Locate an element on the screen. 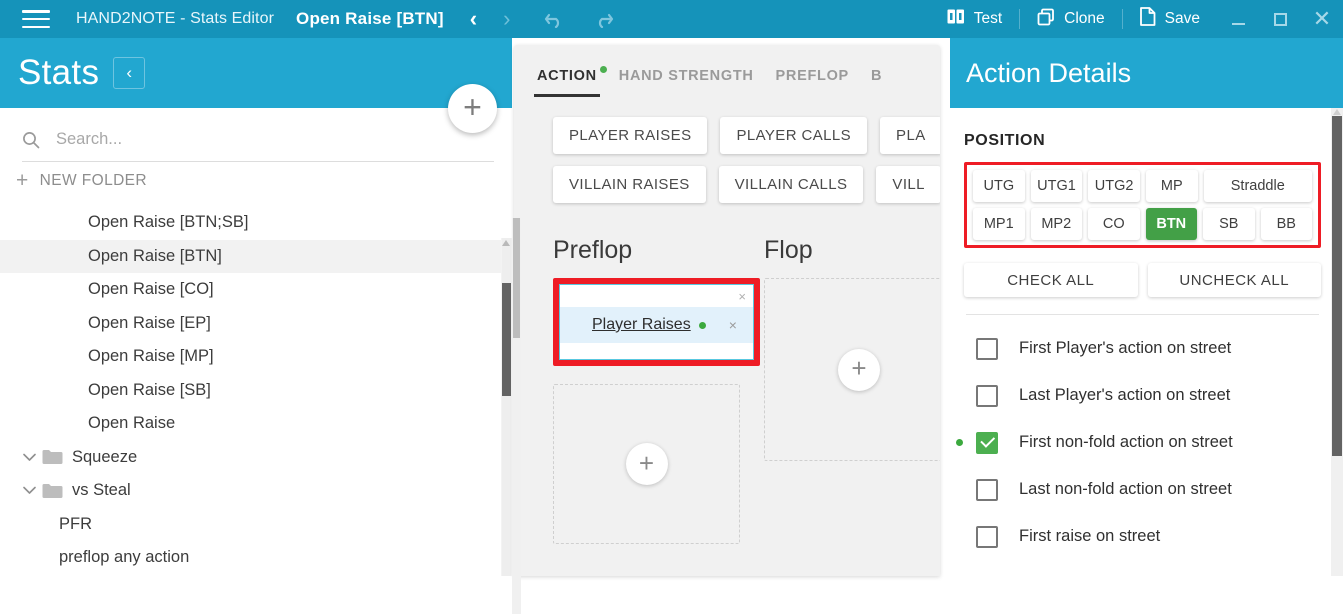 The width and height of the screenshot is (1343, 614). test-icon is located at coordinates (956, 19).